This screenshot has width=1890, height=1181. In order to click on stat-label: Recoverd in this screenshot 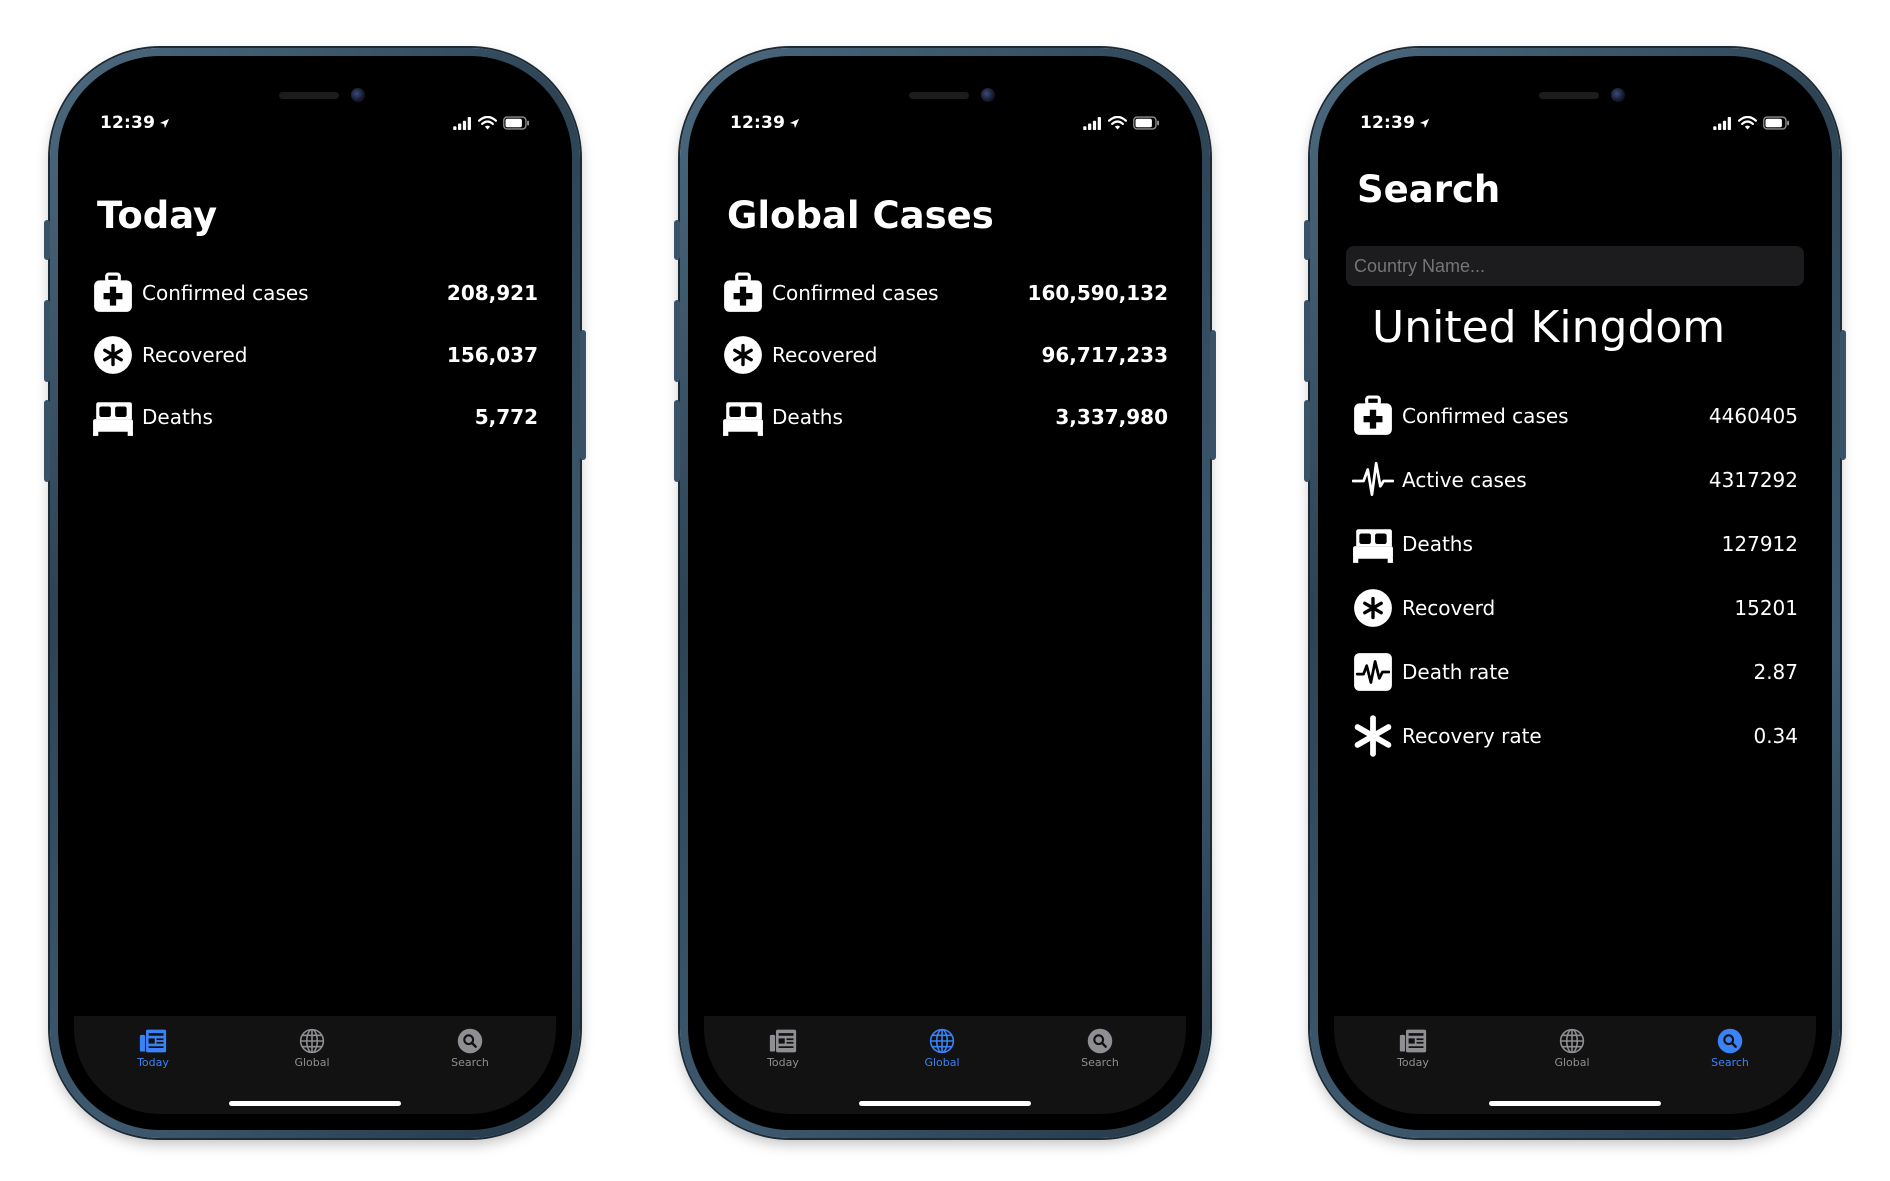, I will do `click(1449, 608)`.